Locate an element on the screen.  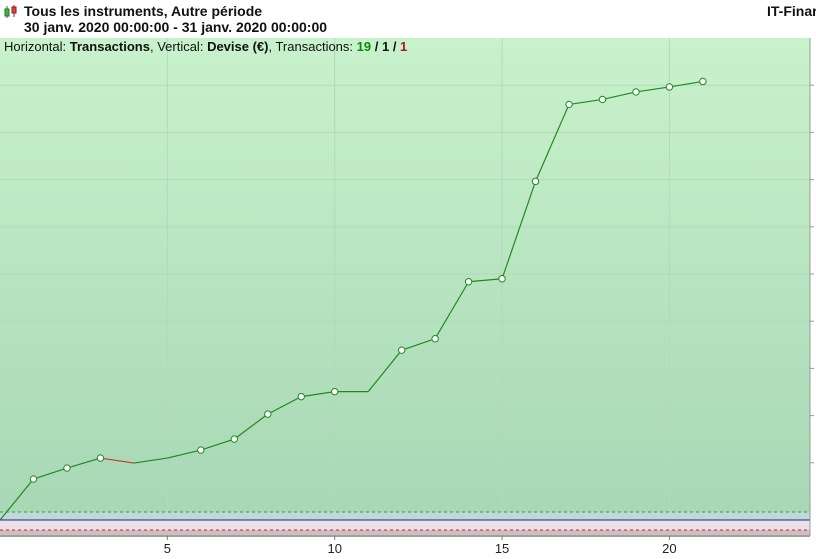
loss-zone is located at coordinates (405, 533).